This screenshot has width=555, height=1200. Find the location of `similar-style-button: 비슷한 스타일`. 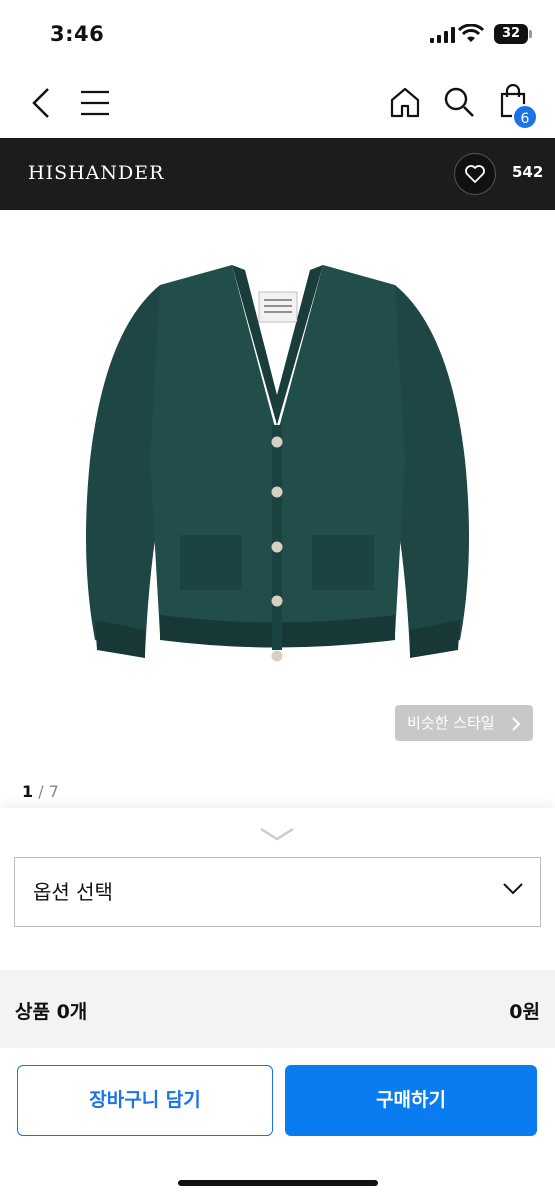

similar-style-button: 비슷한 스타일 is located at coordinates (464, 723).